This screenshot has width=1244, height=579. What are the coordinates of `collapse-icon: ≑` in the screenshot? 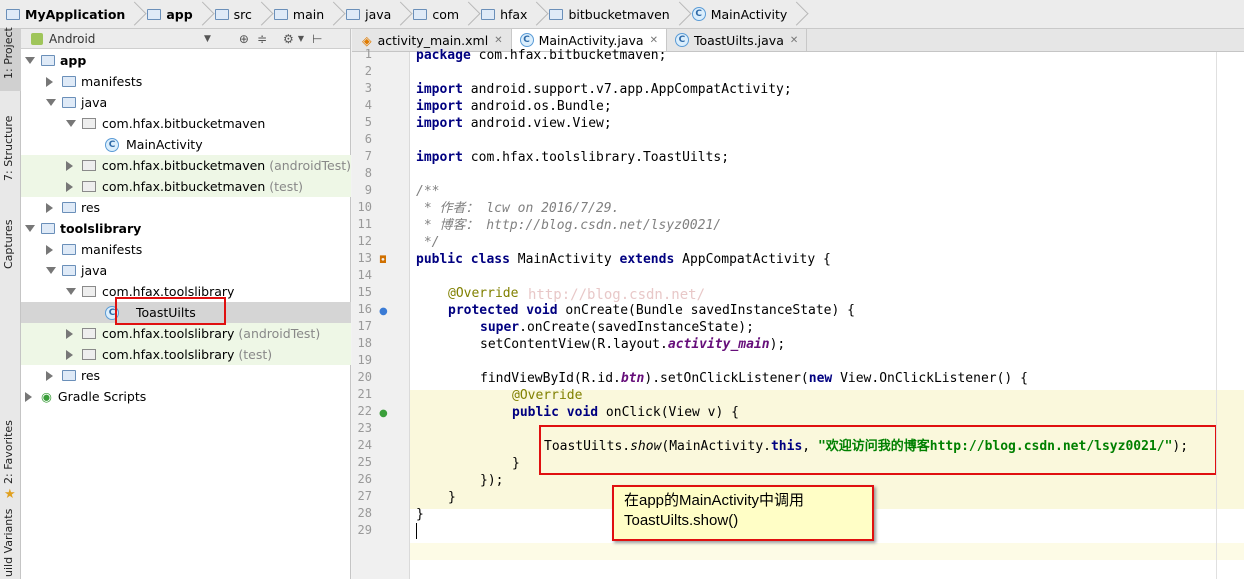 It's located at (262, 39).